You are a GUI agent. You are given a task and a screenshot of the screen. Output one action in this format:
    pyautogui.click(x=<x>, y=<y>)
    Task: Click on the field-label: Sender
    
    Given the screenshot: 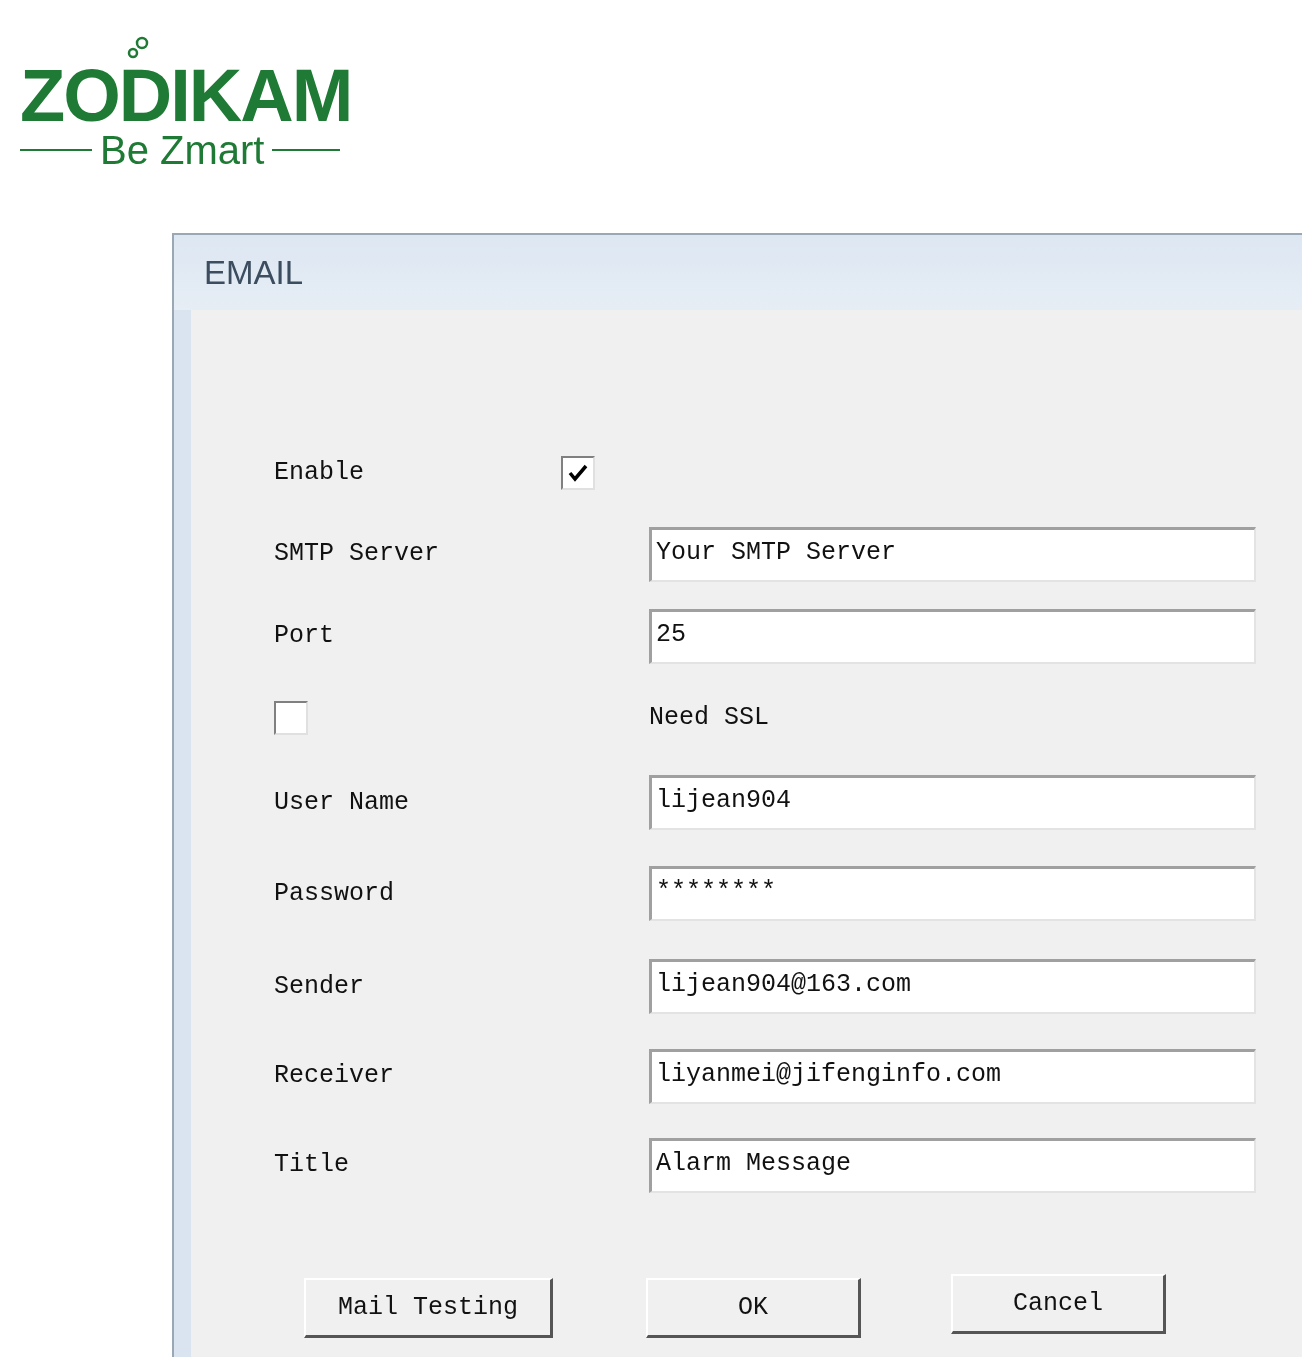 What is the action you would take?
    pyautogui.click(x=319, y=986)
    